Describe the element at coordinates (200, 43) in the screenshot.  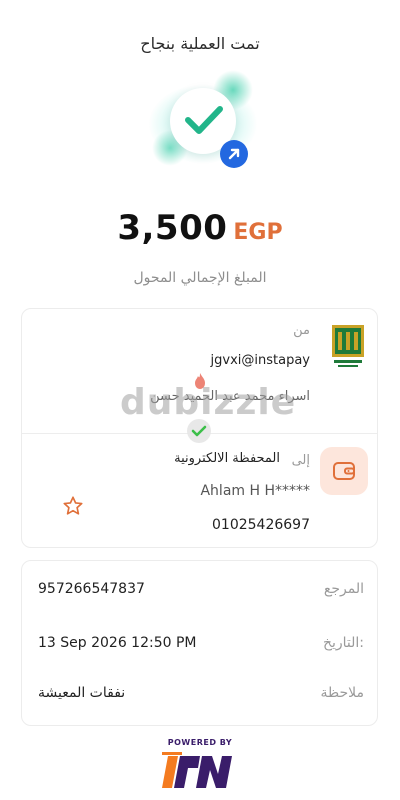
I see `page-title: تمت العملية بنجاح` at that location.